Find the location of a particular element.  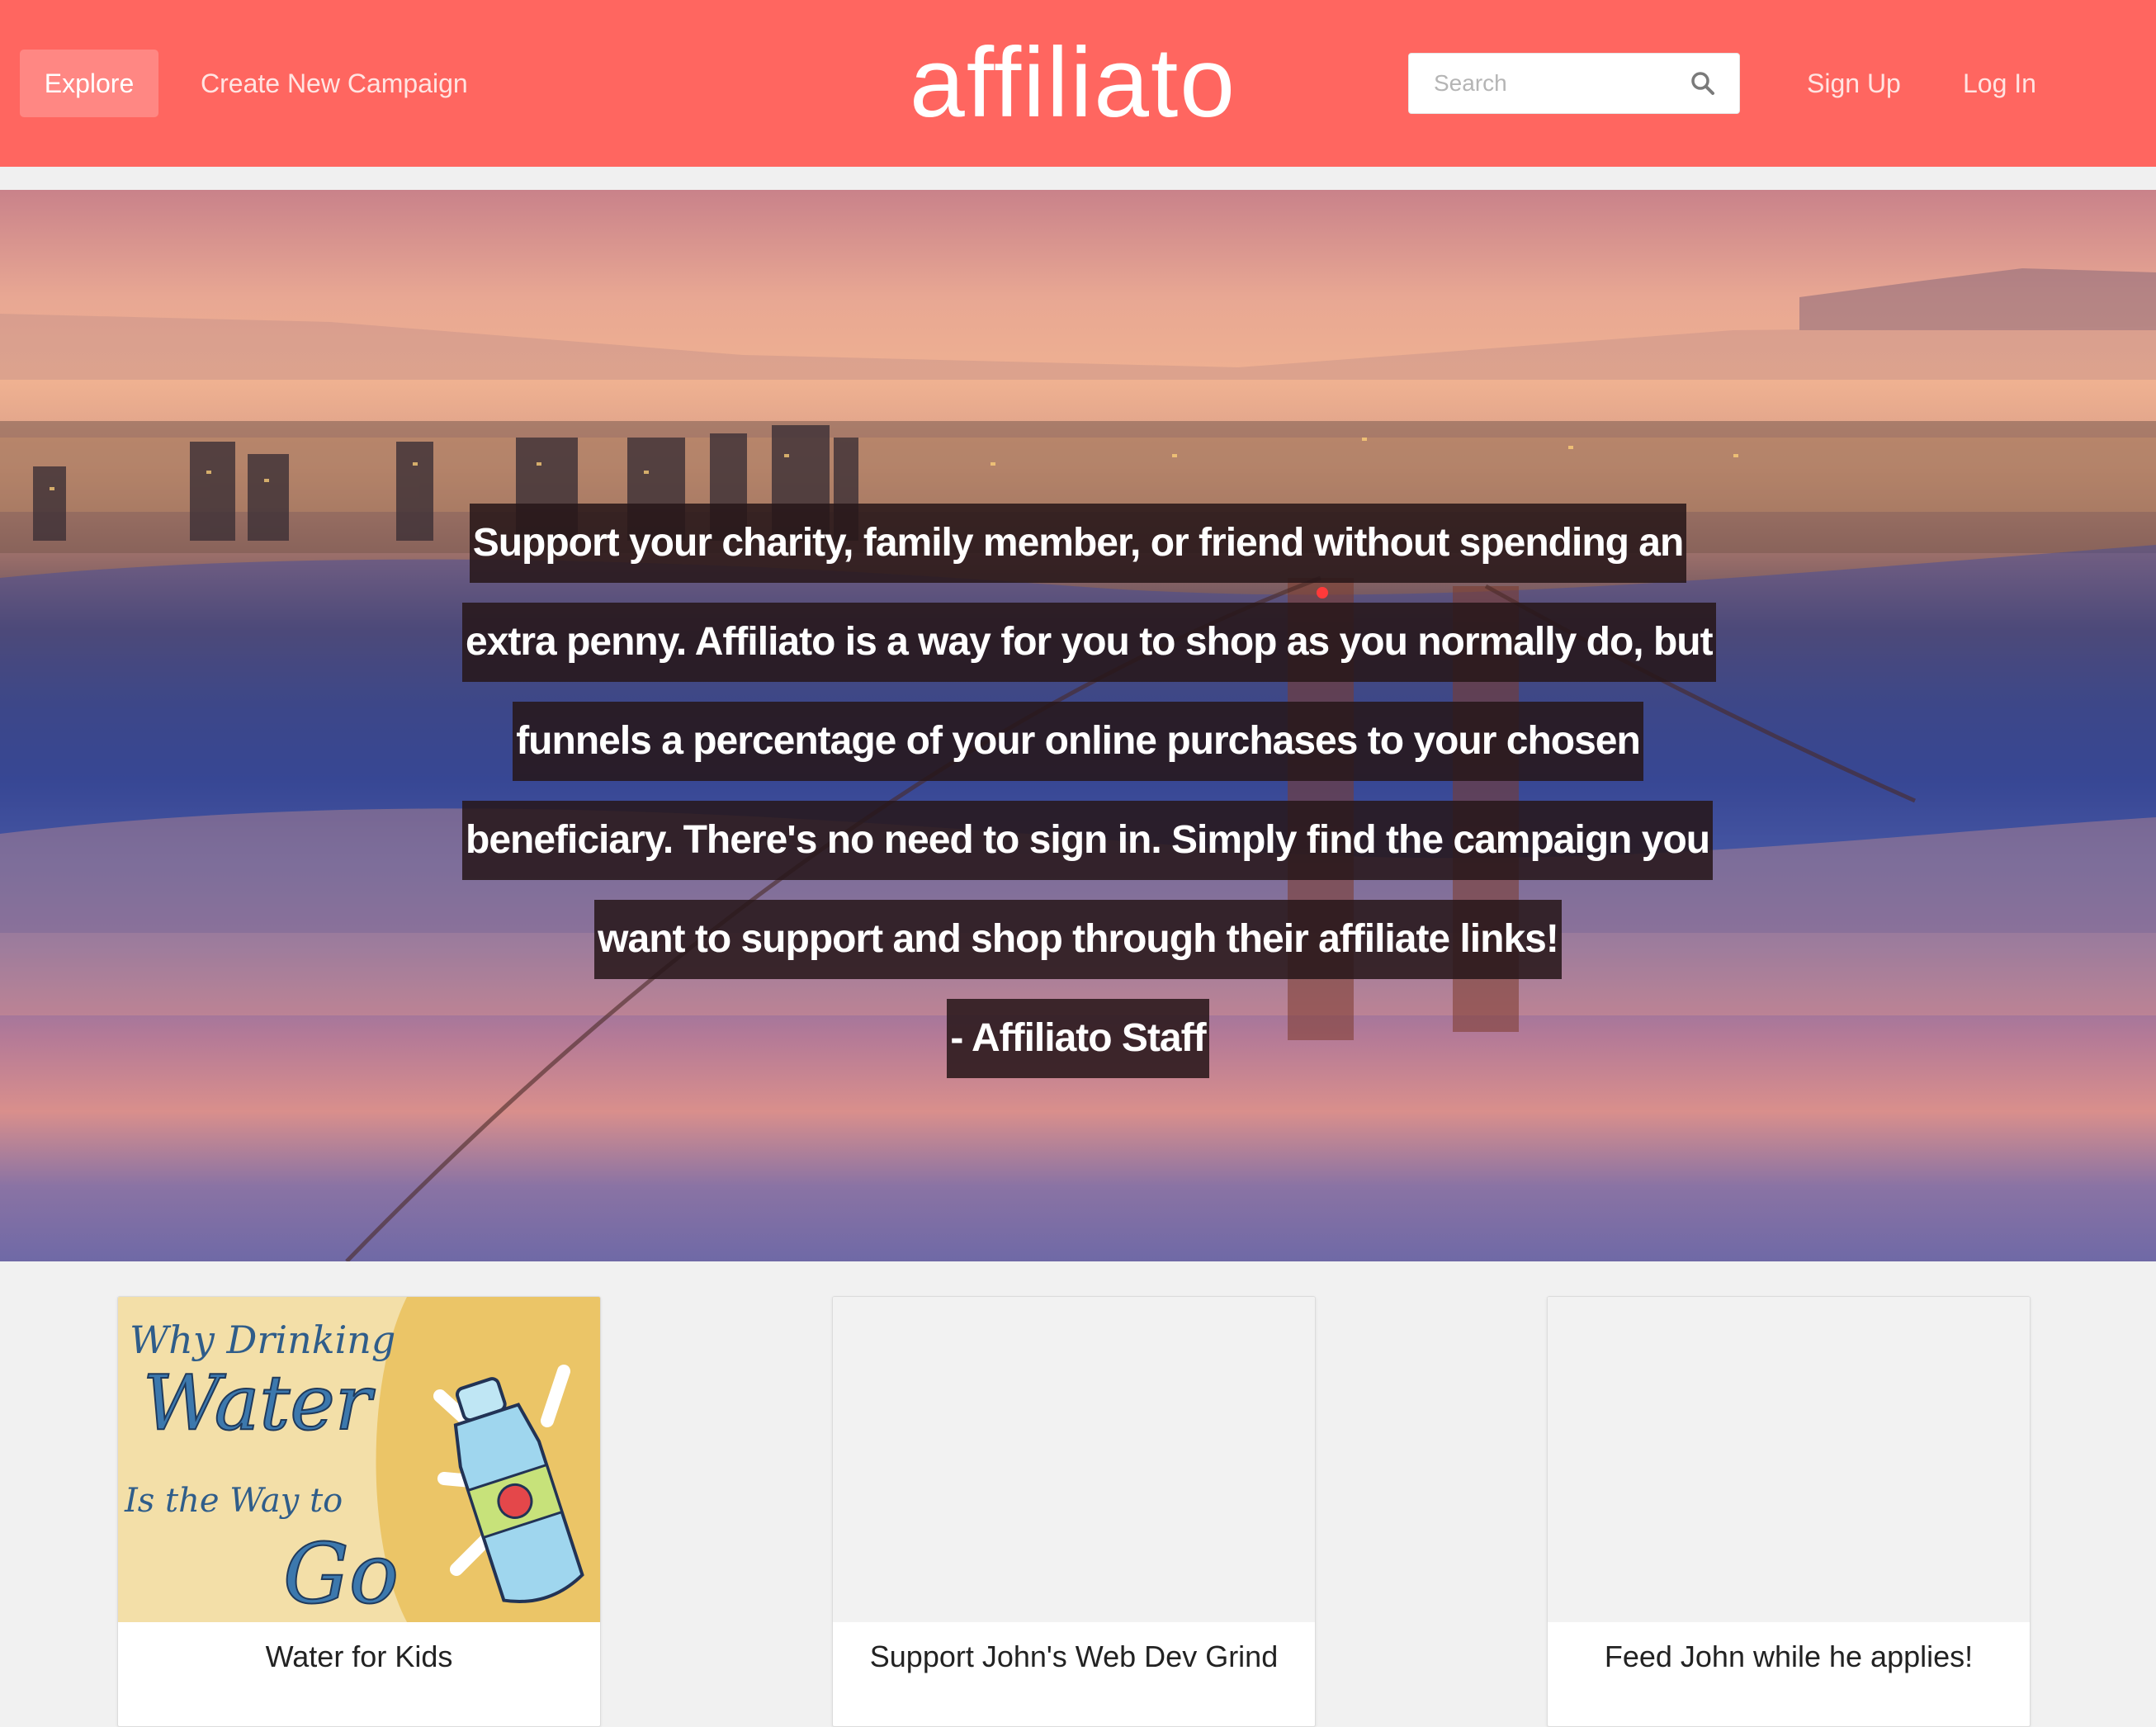

campaign-card: Feed John while he applies! is located at coordinates (1789, 1511).